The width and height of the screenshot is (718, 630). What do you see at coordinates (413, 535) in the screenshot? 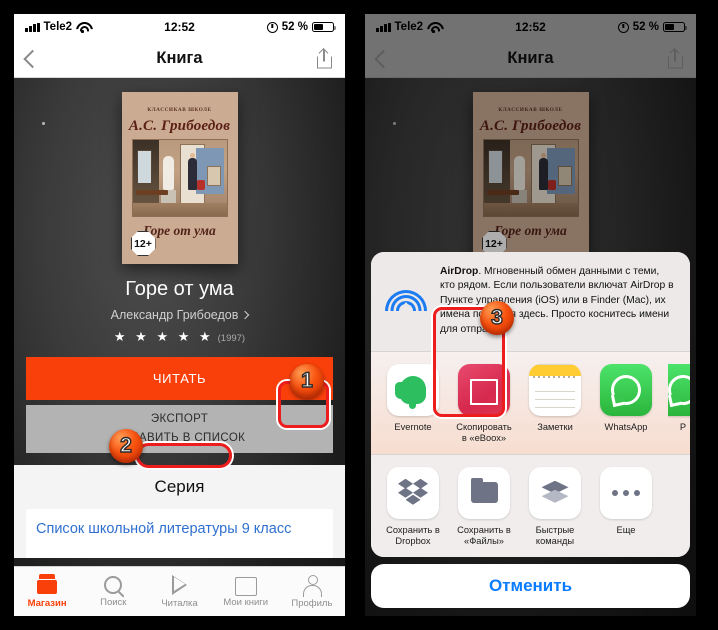
I see `share-action-label: Сохранить в Dropbox` at bounding box center [413, 535].